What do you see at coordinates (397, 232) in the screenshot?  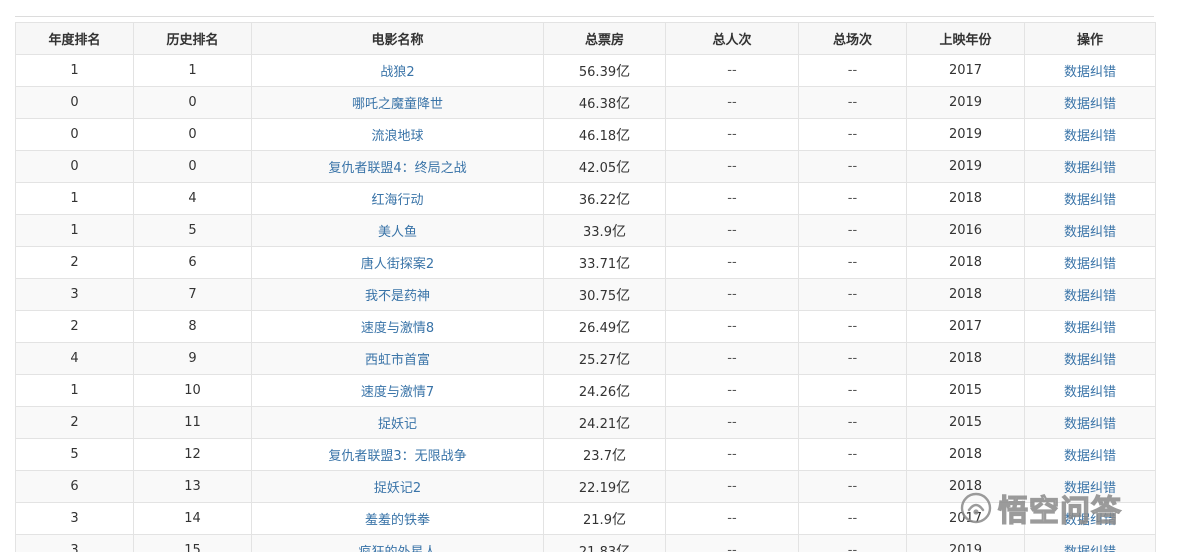 I see `movie-title-link: 美人鱼` at bounding box center [397, 232].